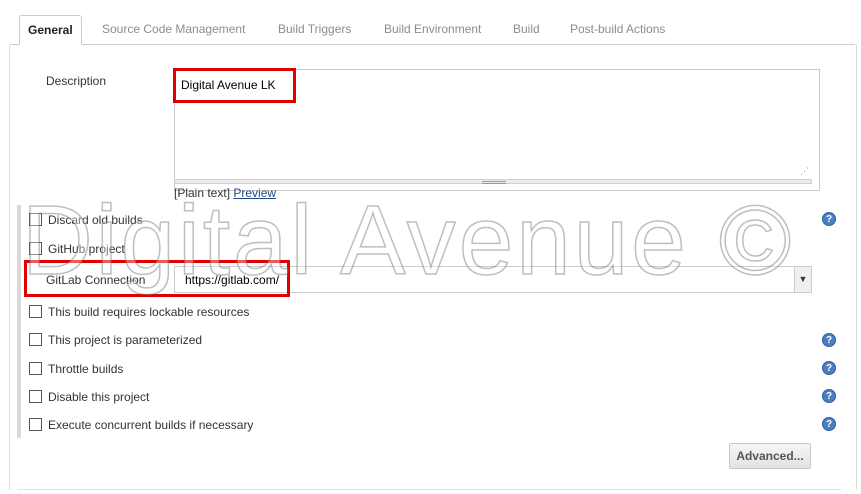 The height and width of the screenshot is (494, 861). I want to click on lockable-resources-checkbox, so click(35, 311).